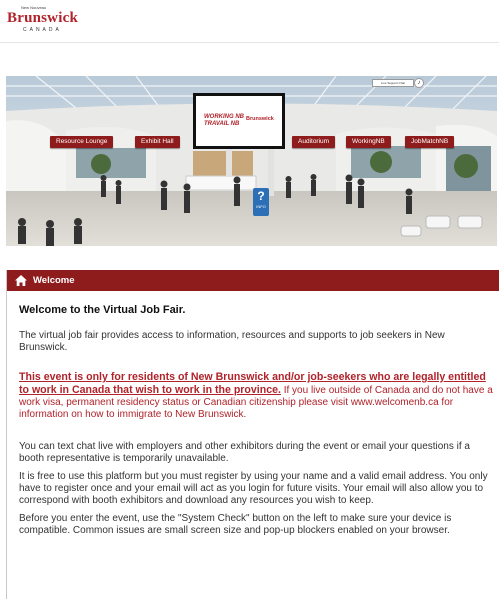  I want to click on new-brunswick-logo: New Nouveau Brunswick CANADA, so click(42, 20).